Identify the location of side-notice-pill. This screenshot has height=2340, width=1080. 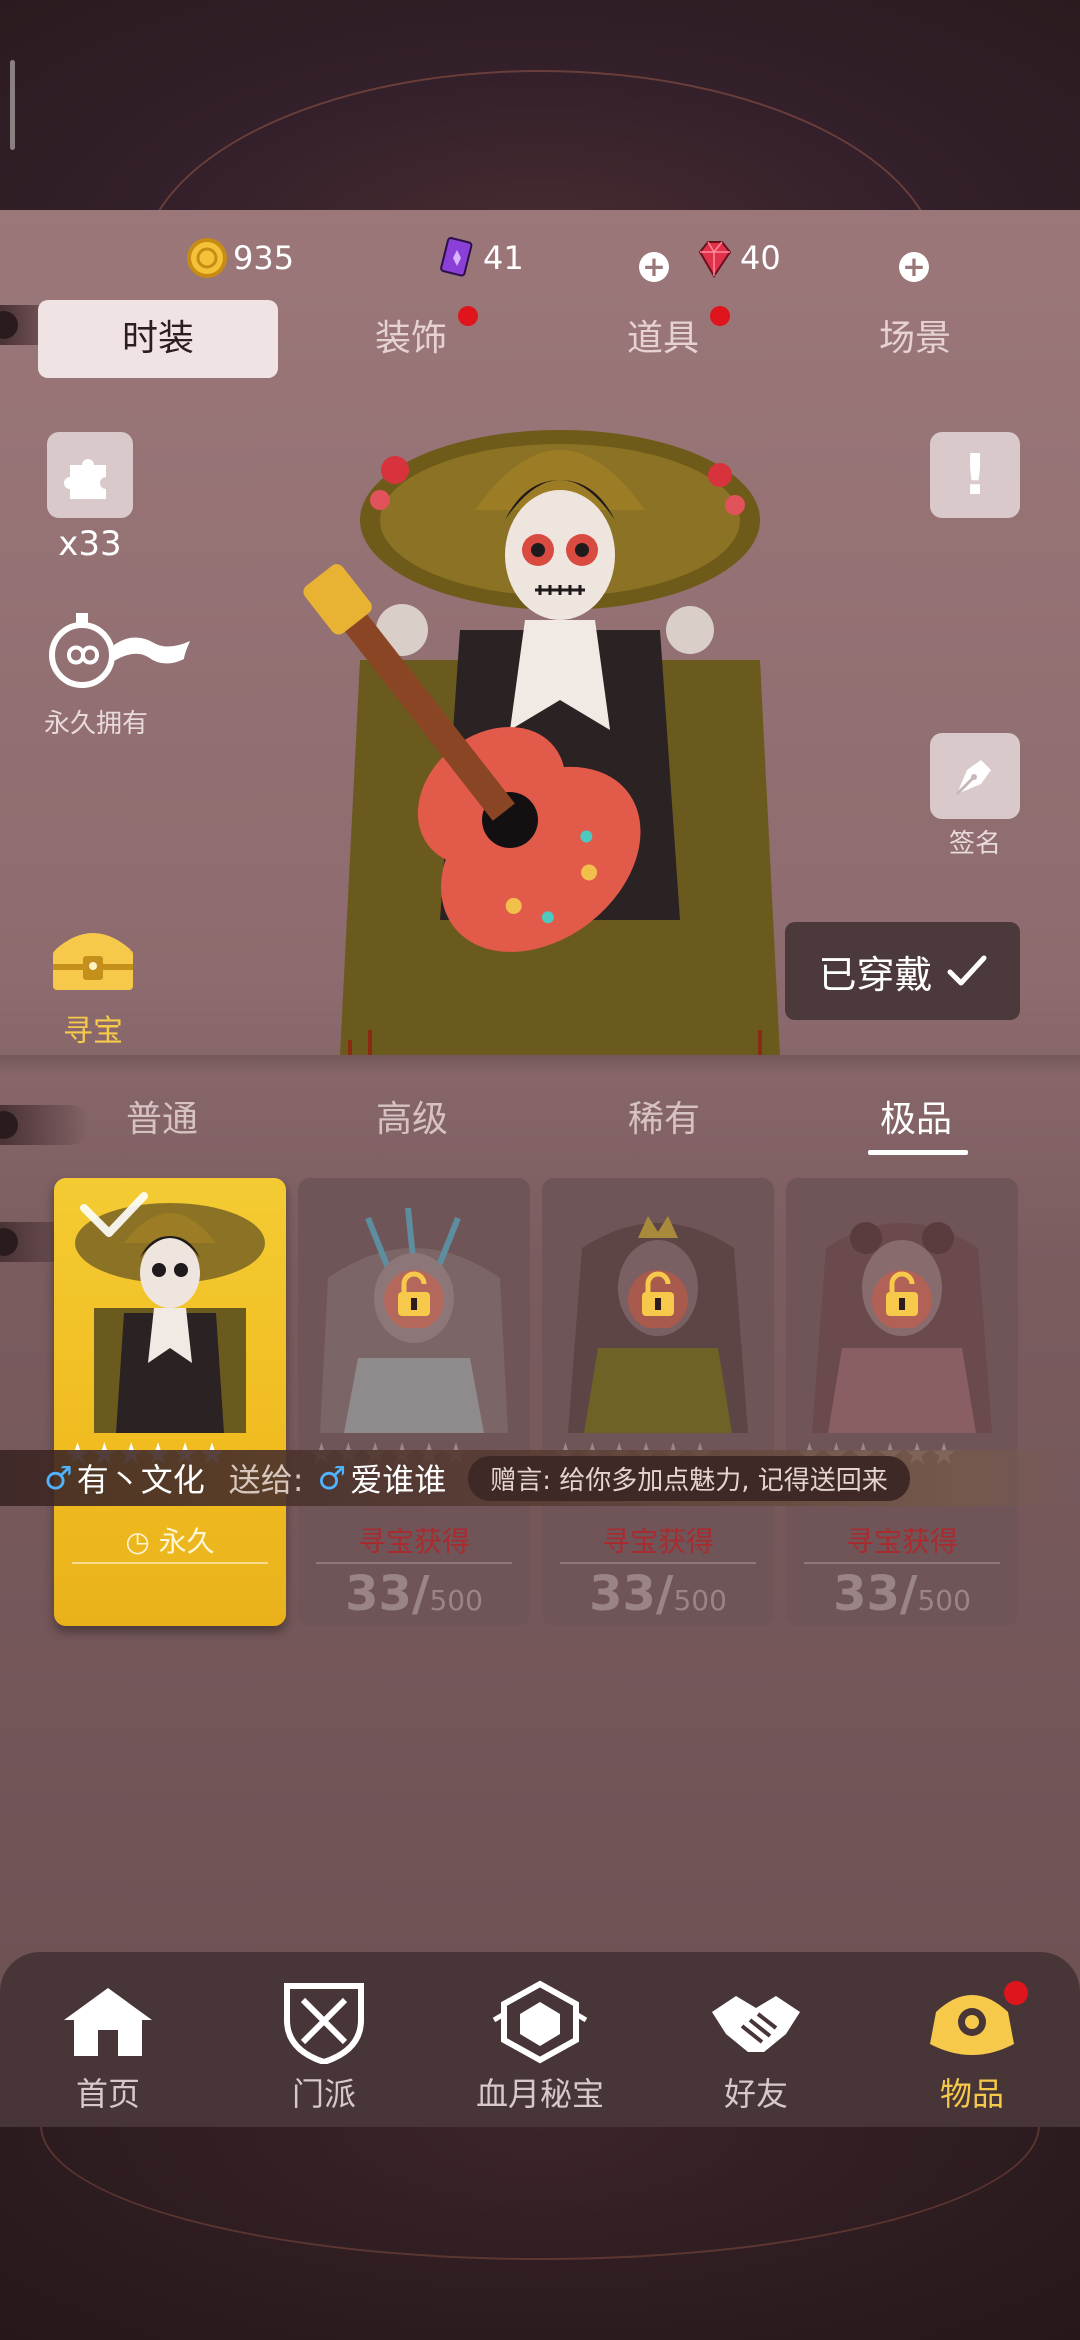
(45, 1125).